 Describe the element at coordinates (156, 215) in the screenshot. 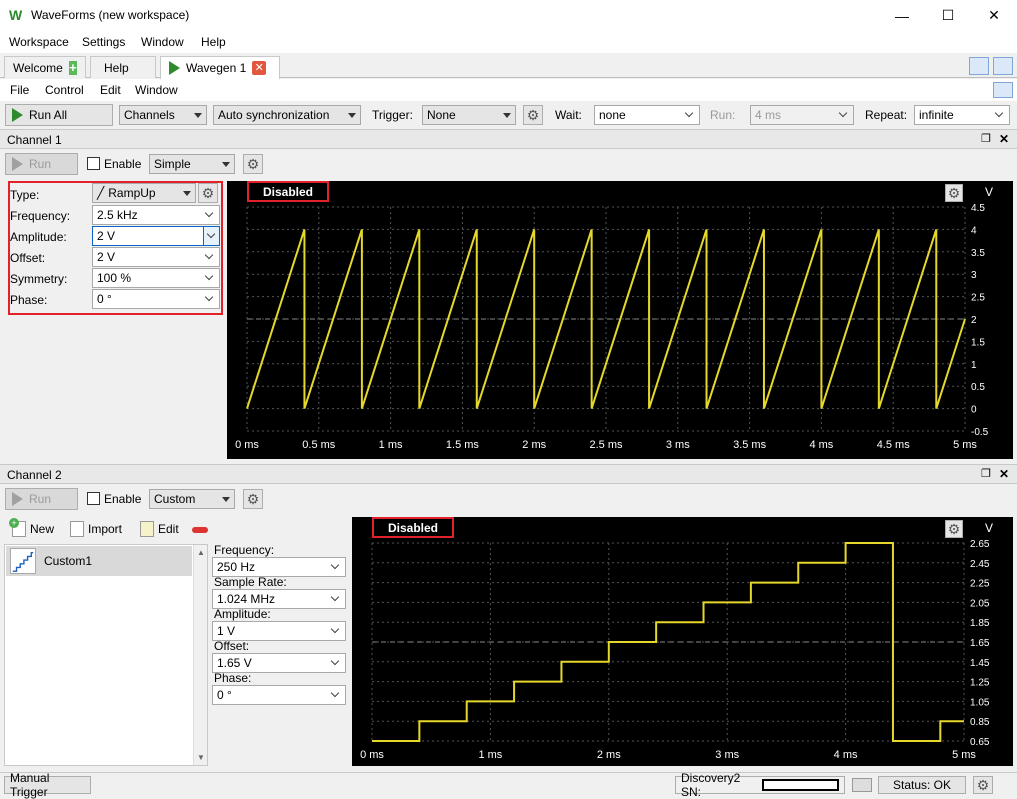

I see `frequency-input: 2.5 kHz` at that location.